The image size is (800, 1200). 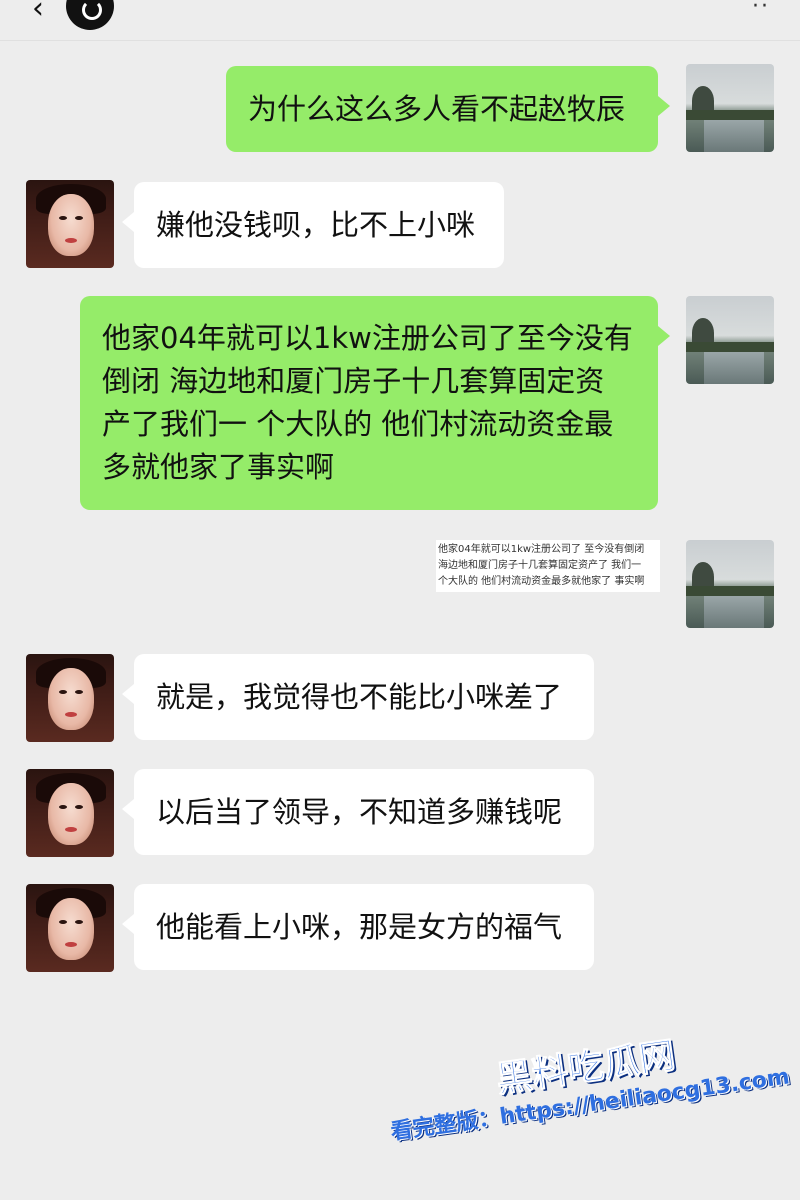 I want to click on message-text-line: 产了我们一 个大队的 他们村流动资金最, so click(x=358, y=424).